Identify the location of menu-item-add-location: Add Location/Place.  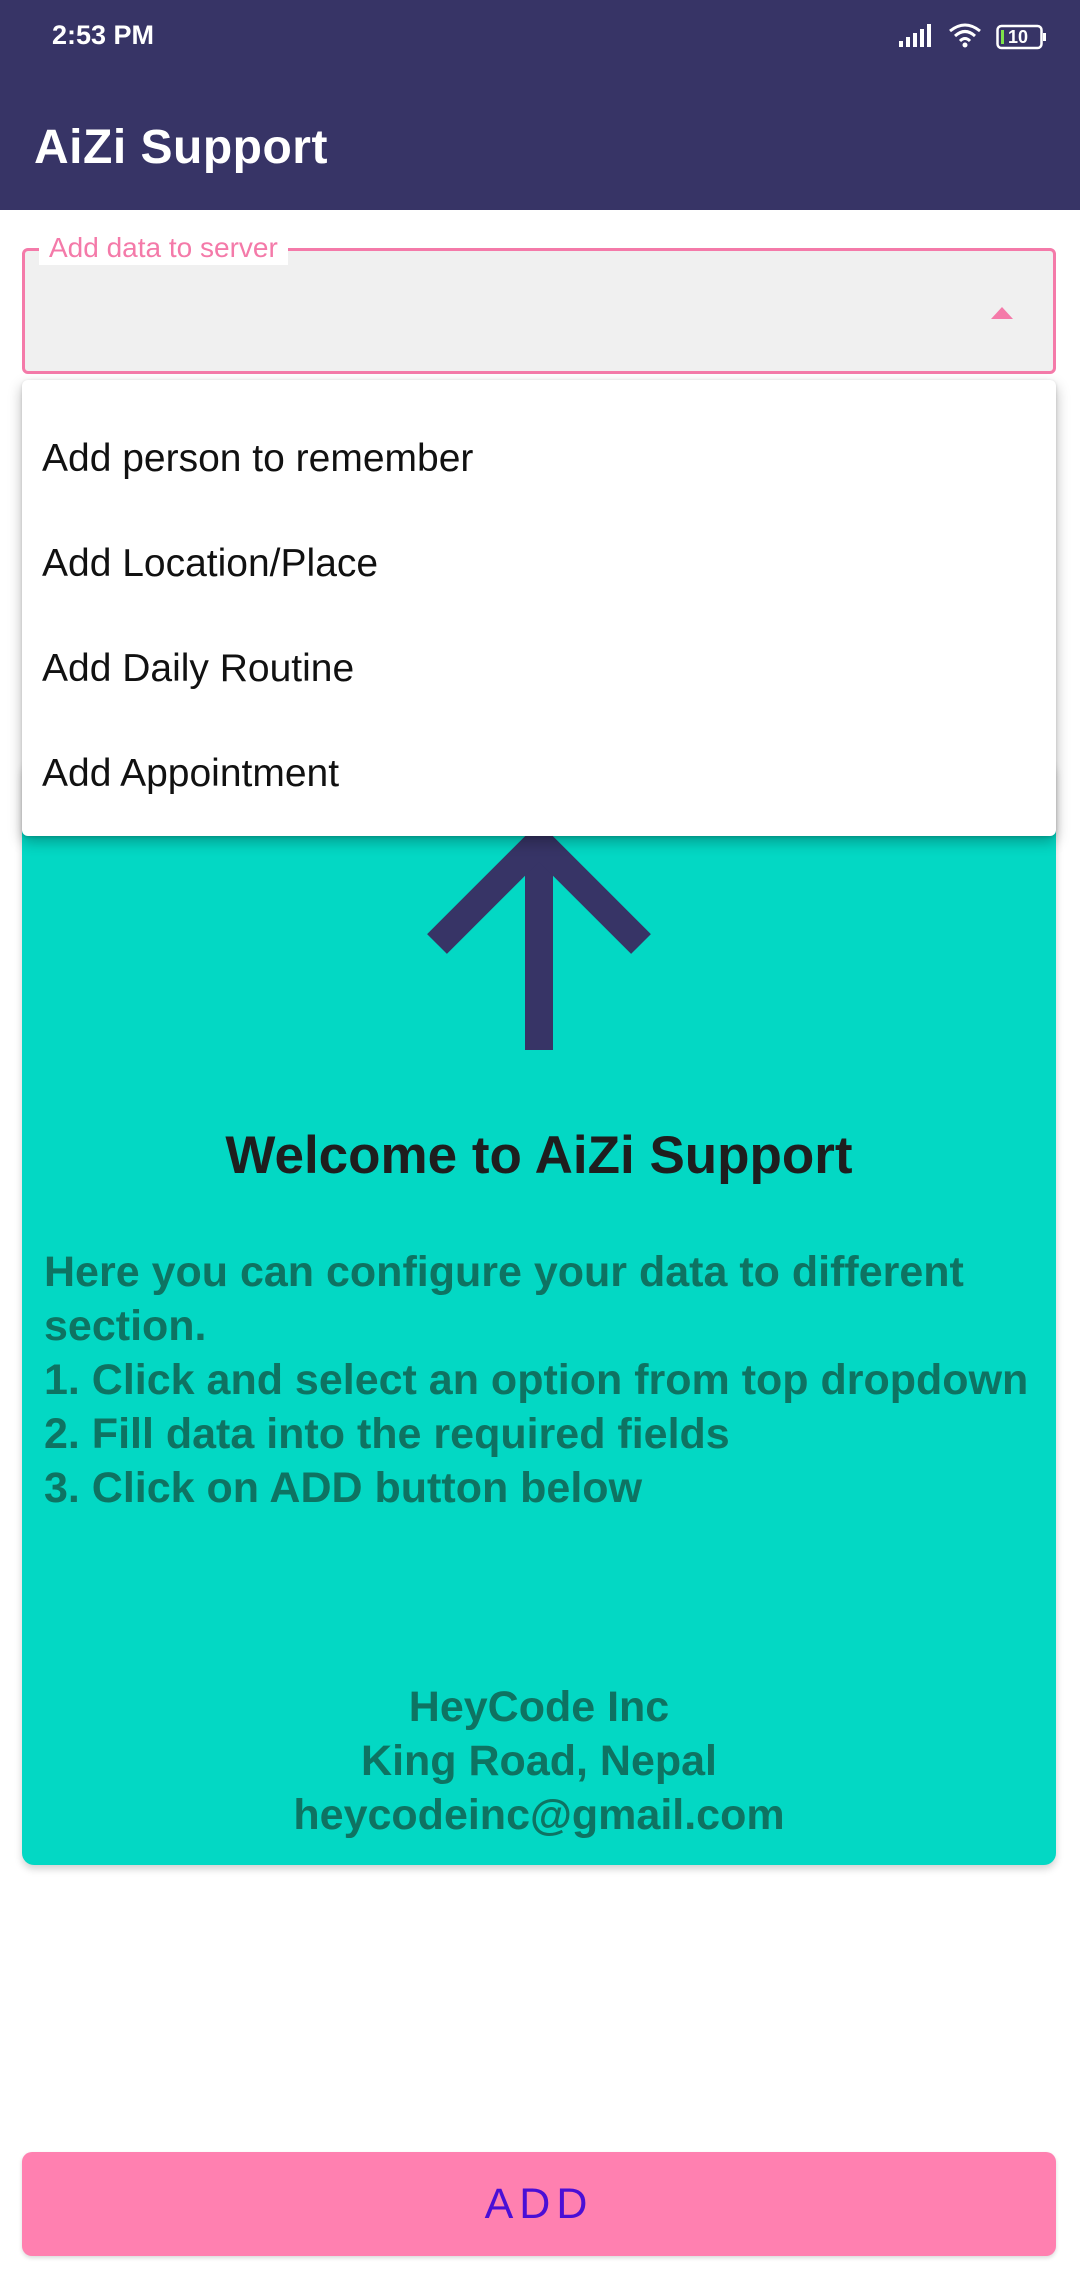
(539, 563).